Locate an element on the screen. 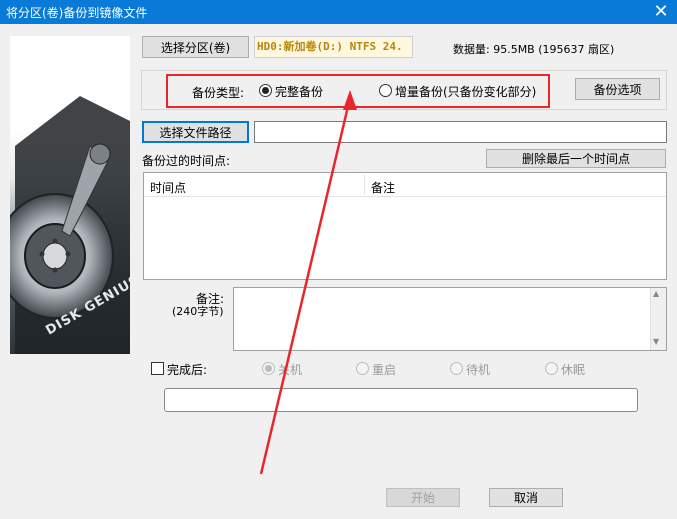  close-icon: ✕ is located at coordinates (661, 12).